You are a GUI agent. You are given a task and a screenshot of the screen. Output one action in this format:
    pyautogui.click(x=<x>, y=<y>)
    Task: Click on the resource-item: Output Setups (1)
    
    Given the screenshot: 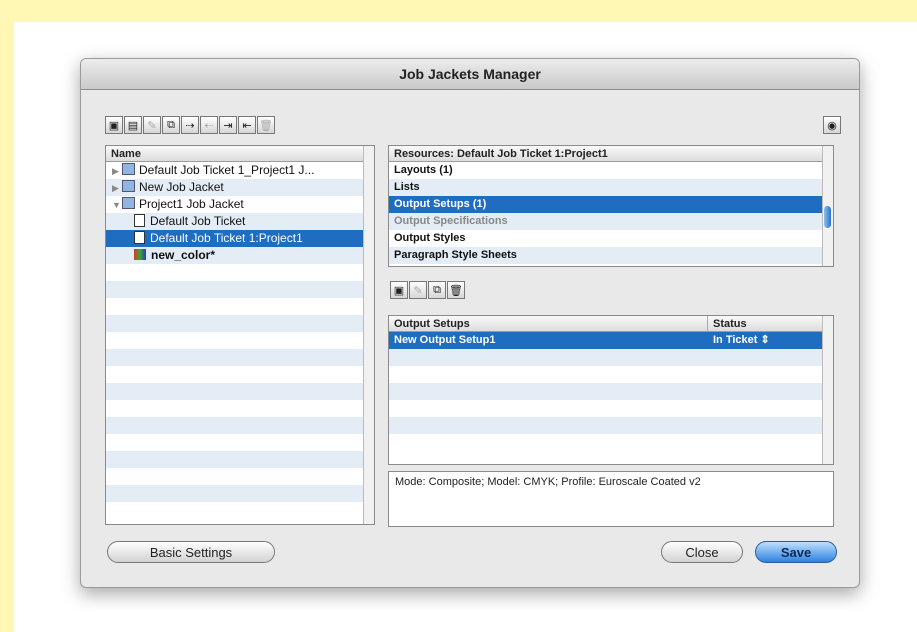 What is the action you would take?
    pyautogui.click(x=611, y=204)
    